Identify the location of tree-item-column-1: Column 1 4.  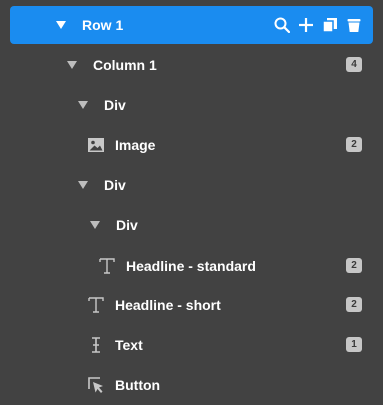
(191, 65).